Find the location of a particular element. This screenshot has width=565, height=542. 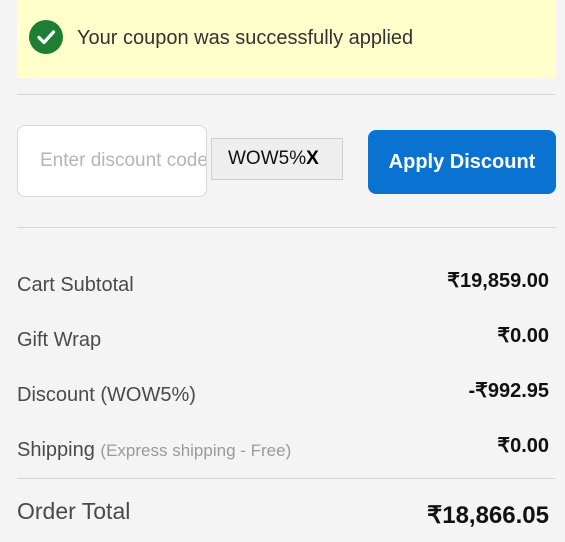

order-total-value: ₹18,866.05 is located at coordinates (487, 515).